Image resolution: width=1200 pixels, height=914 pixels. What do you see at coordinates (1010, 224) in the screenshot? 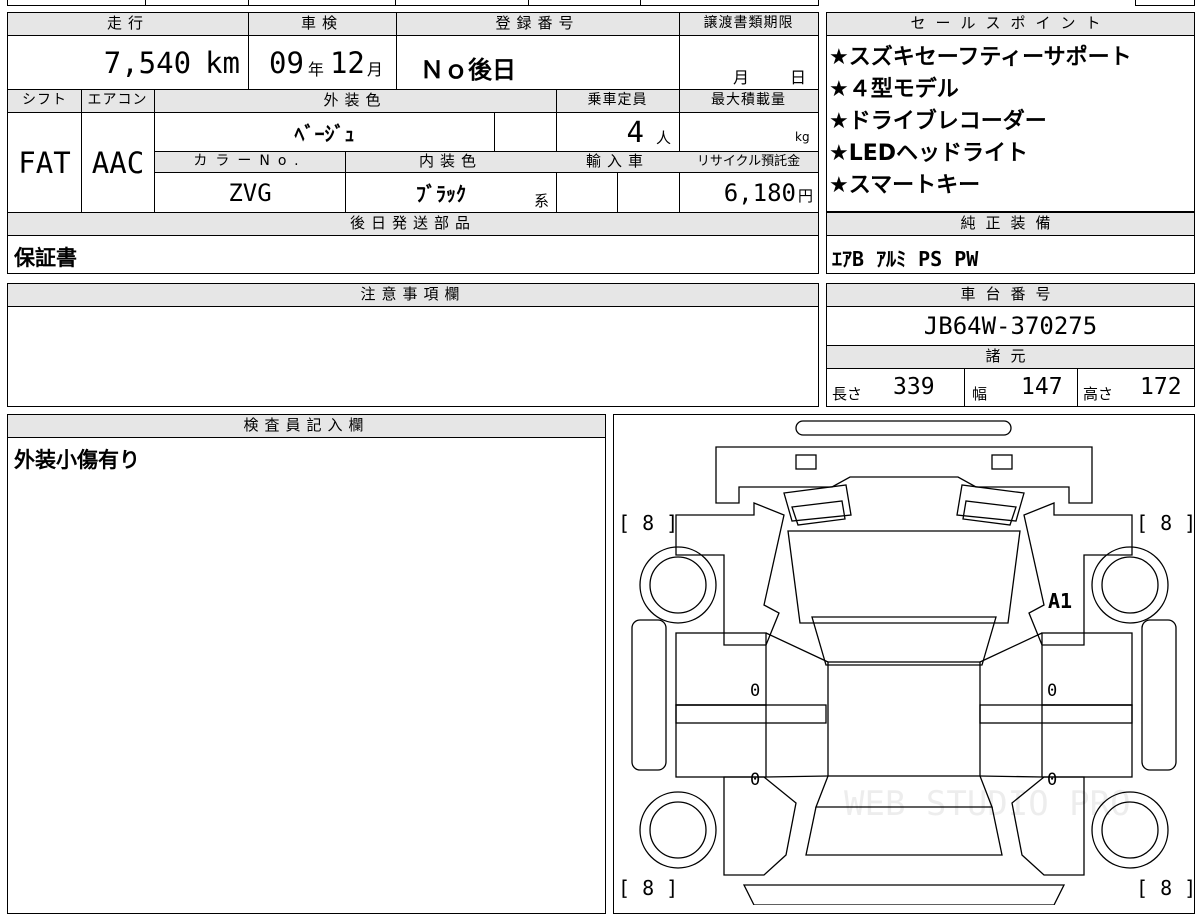
I see `standard-equipment-header: 純正装備` at bounding box center [1010, 224].